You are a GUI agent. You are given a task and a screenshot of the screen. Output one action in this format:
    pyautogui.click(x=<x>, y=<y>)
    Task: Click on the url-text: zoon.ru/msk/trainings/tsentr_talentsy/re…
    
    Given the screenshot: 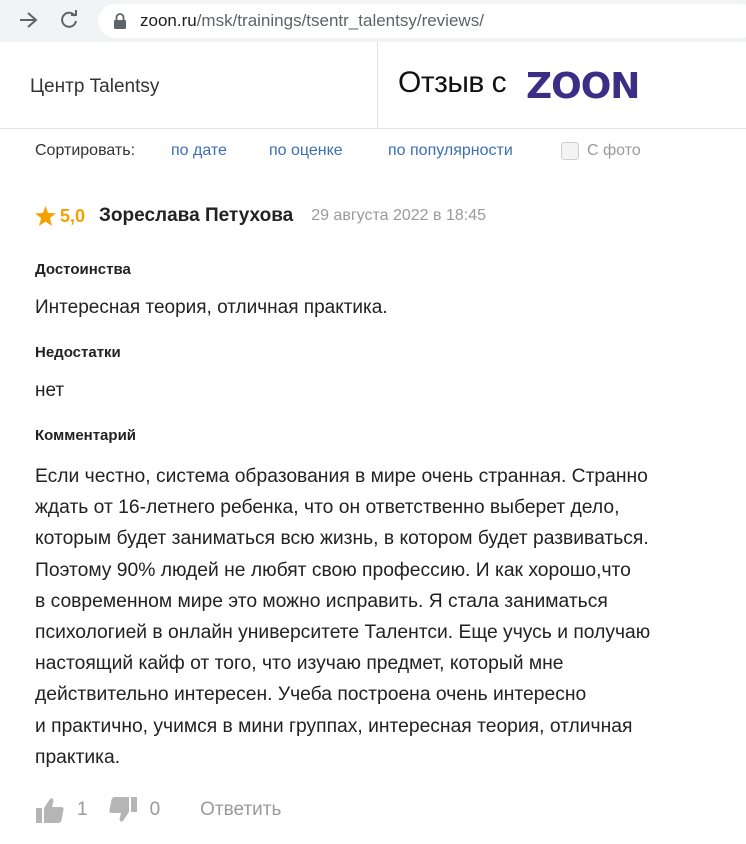 What is the action you would take?
    pyautogui.click(x=312, y=21)
    